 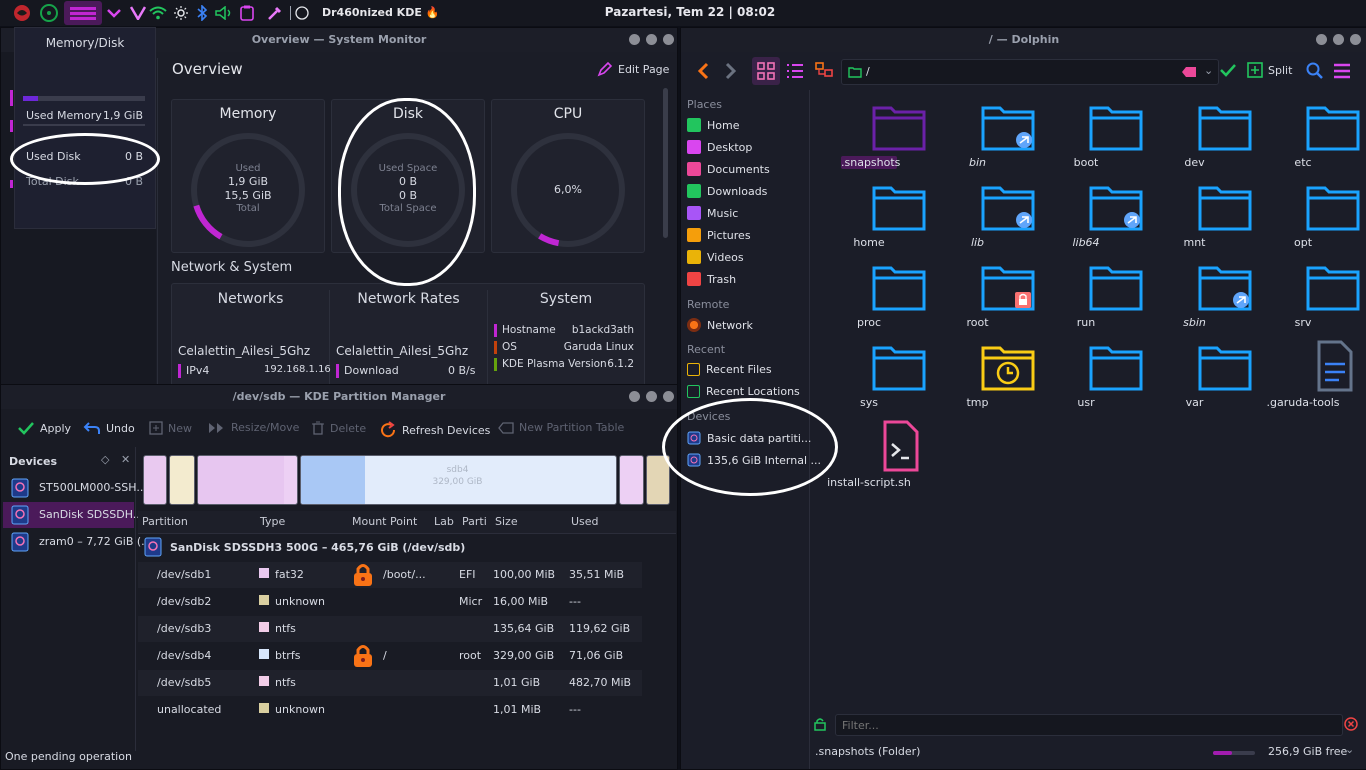 What do you see at coordinates (872, 379) in the screenshot?
I see `file-item: sys` at bounding box center [872, 379].